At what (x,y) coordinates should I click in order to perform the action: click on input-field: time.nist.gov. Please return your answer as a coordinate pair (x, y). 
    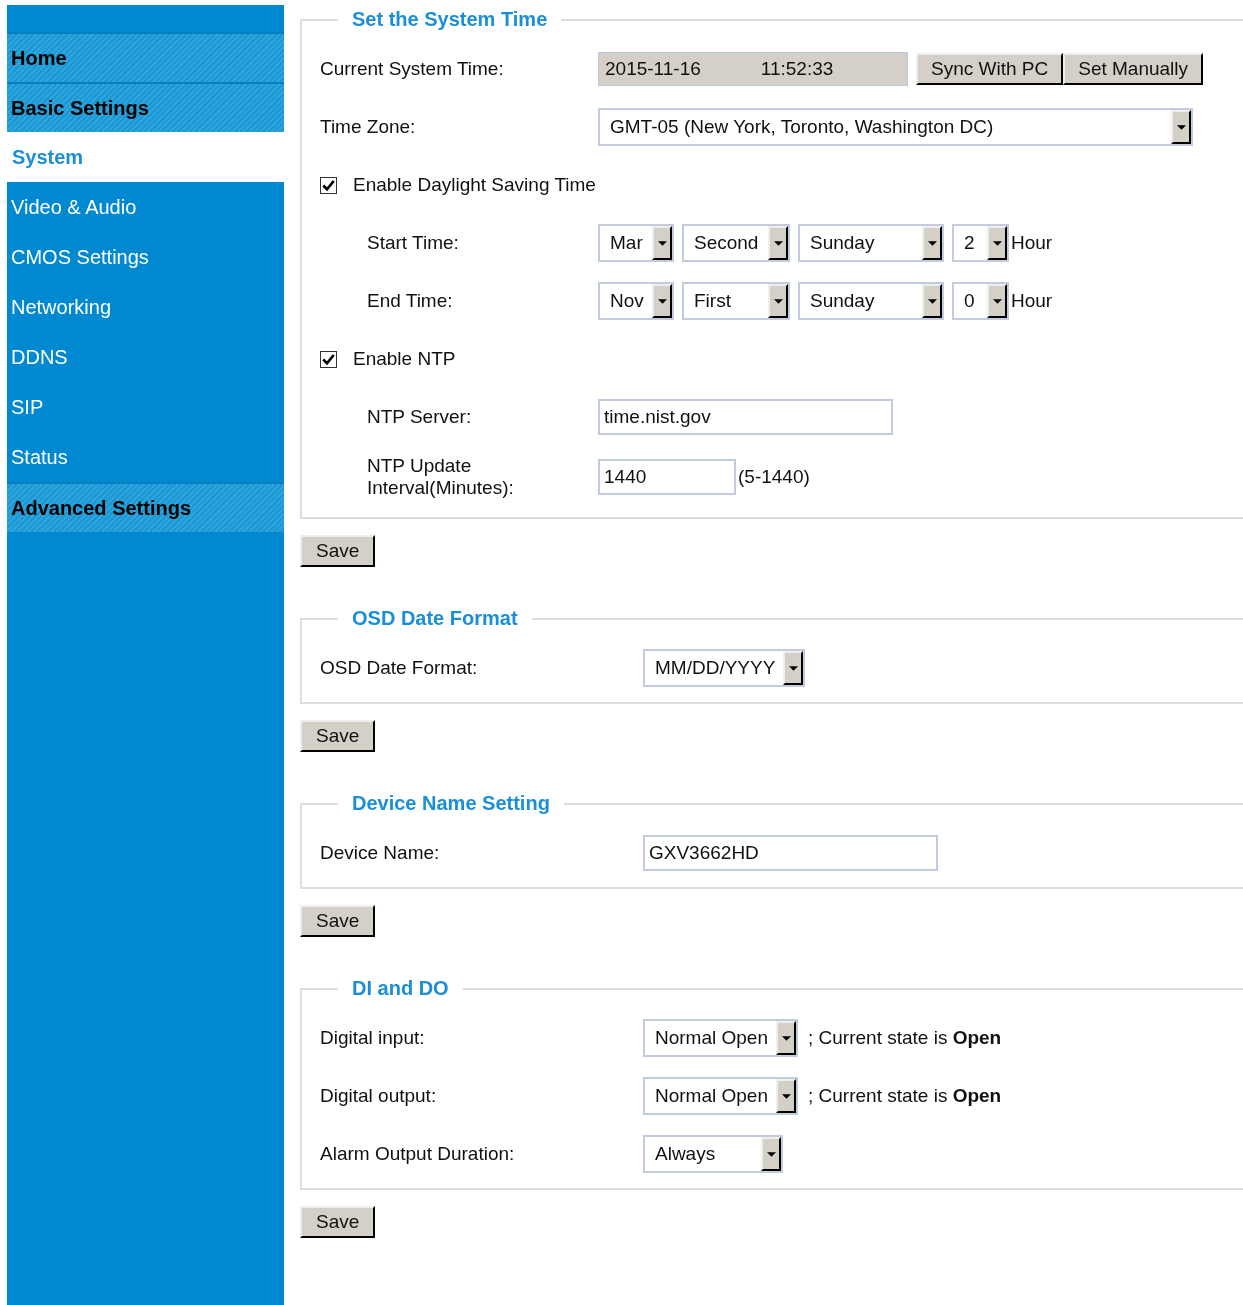
    Looking at the image, I should click on (745, 417).